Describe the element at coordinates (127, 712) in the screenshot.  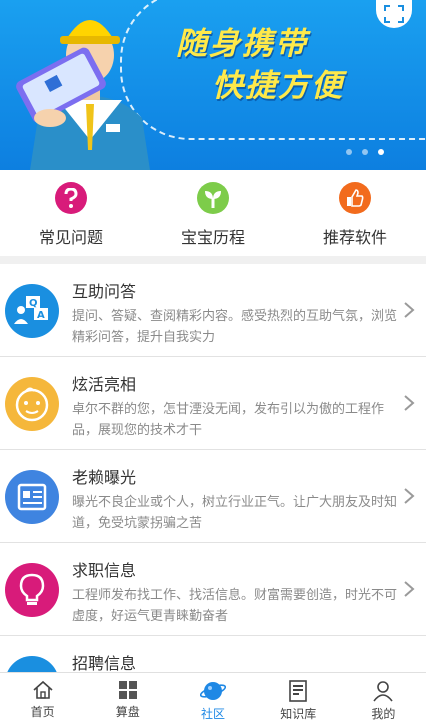
I see `tab-label: 算盘` at that location.